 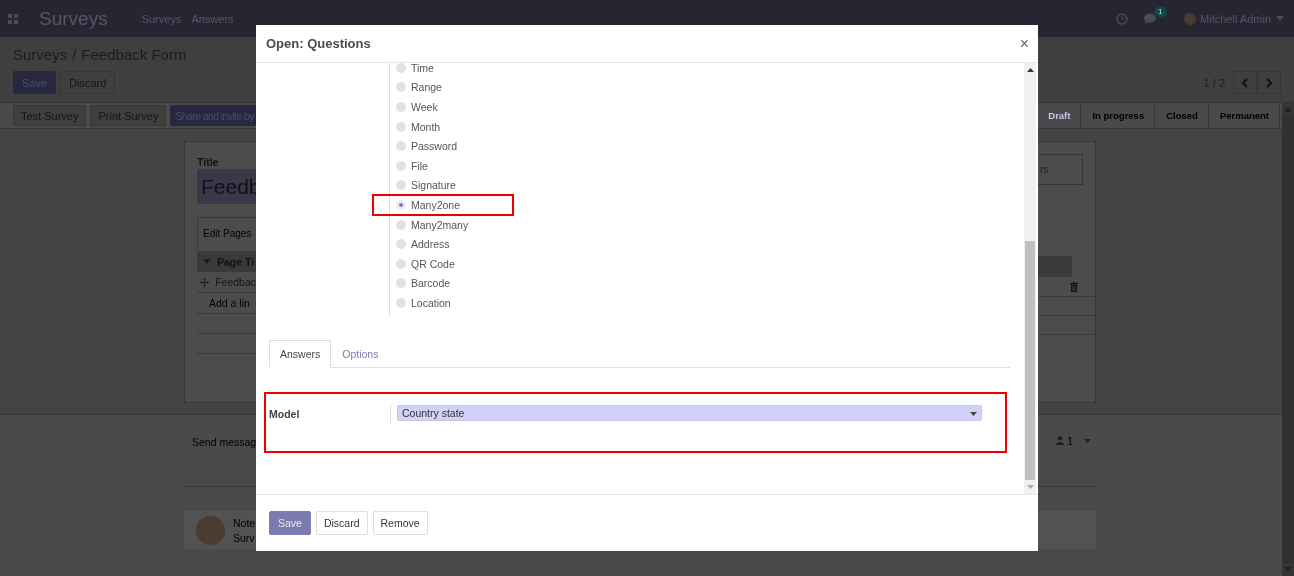 I want to click on message-body: Surv, so click(x=244, y=537).